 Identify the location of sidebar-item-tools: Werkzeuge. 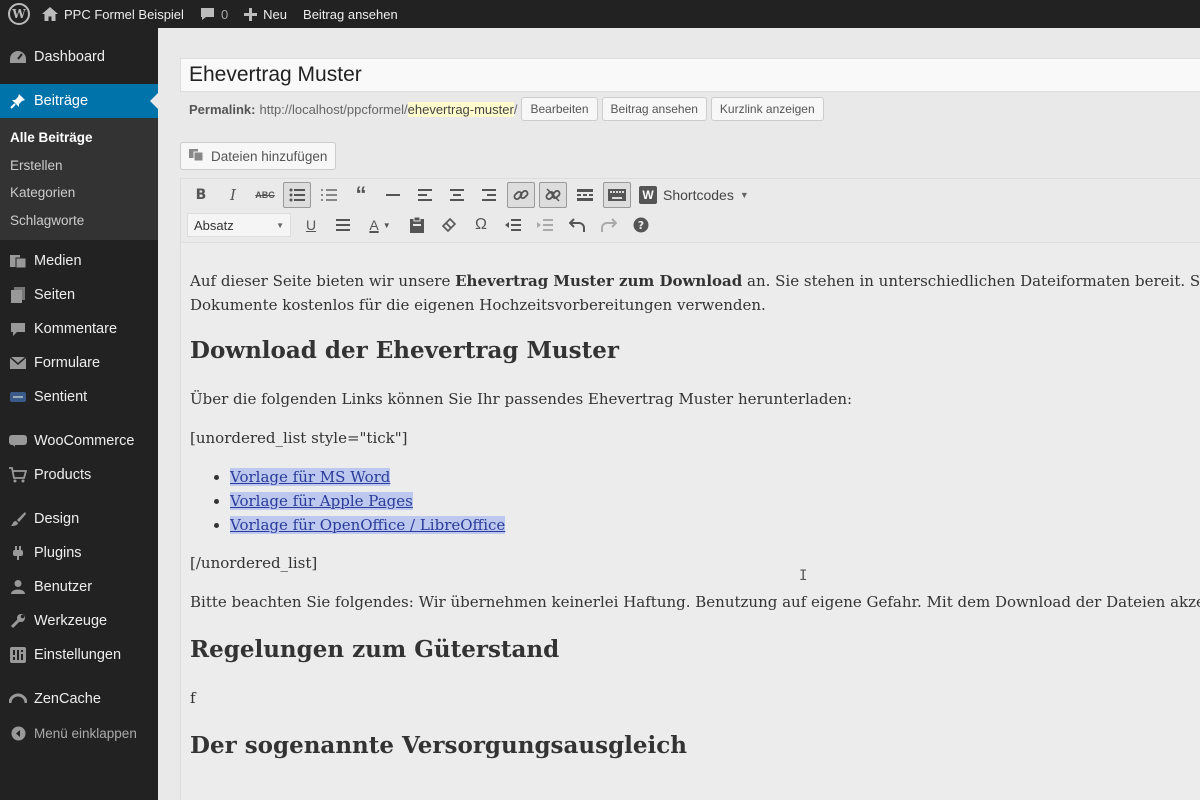
(79, 621).